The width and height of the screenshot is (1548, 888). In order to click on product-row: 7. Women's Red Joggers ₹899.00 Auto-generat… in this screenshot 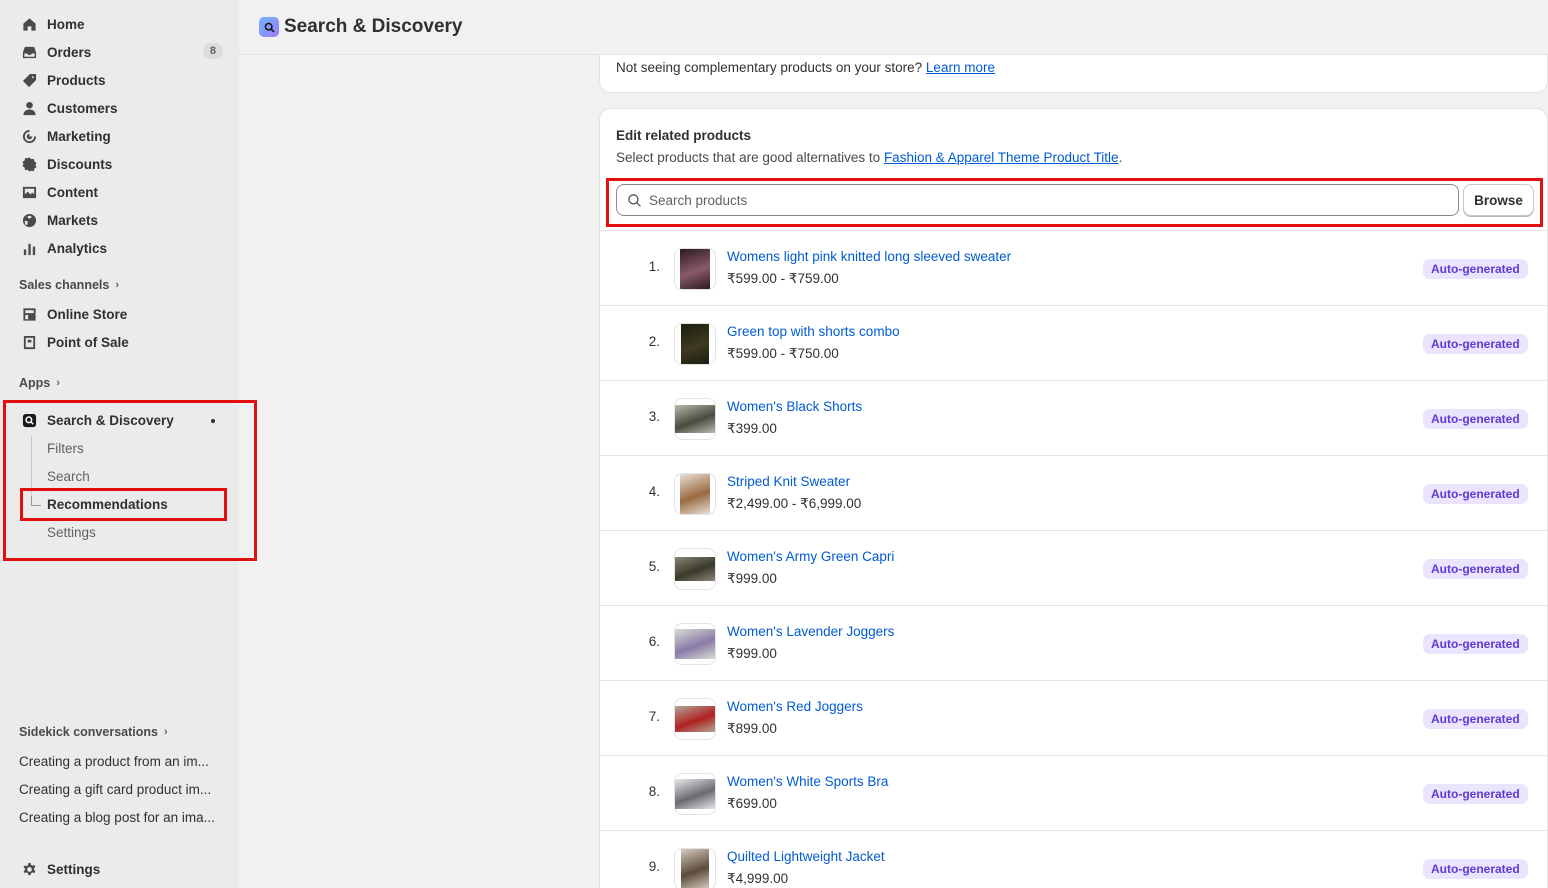, I will do `click(1073, 717)`.